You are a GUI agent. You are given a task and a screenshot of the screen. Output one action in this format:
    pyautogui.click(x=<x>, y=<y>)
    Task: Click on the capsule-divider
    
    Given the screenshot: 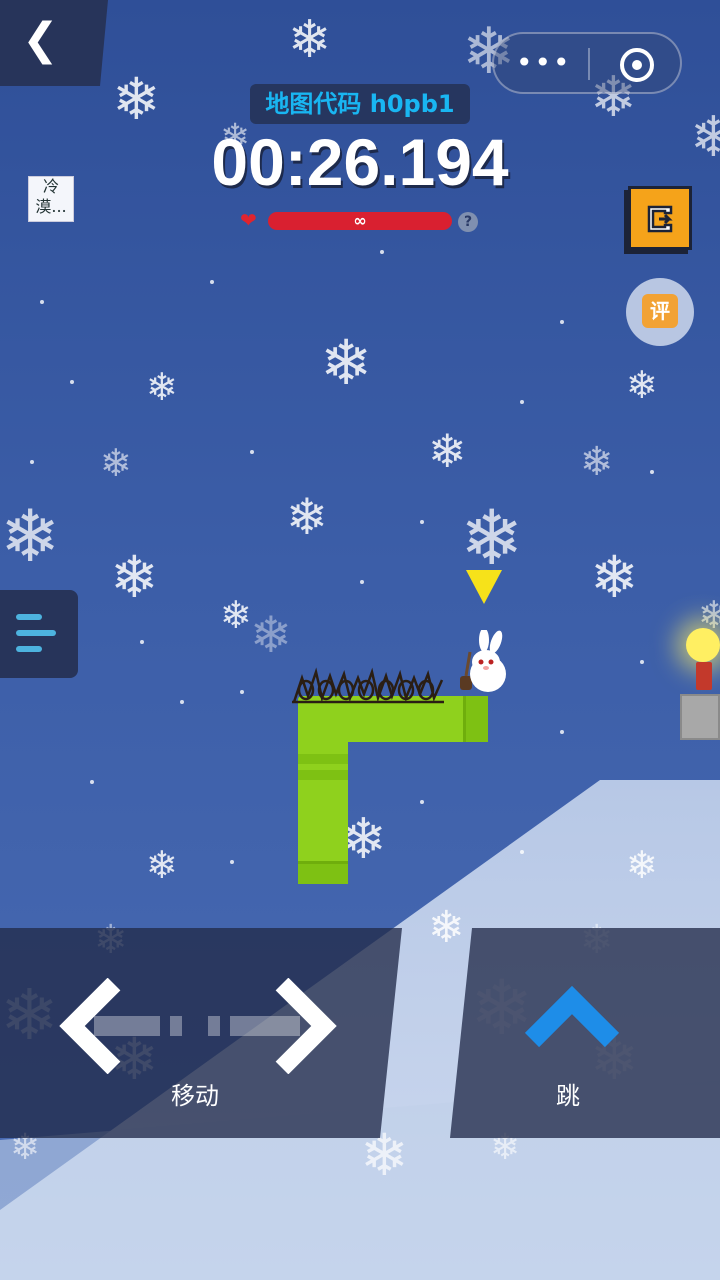 What is the action you would take?
    pyautogui.click(x=589, y=64)
    